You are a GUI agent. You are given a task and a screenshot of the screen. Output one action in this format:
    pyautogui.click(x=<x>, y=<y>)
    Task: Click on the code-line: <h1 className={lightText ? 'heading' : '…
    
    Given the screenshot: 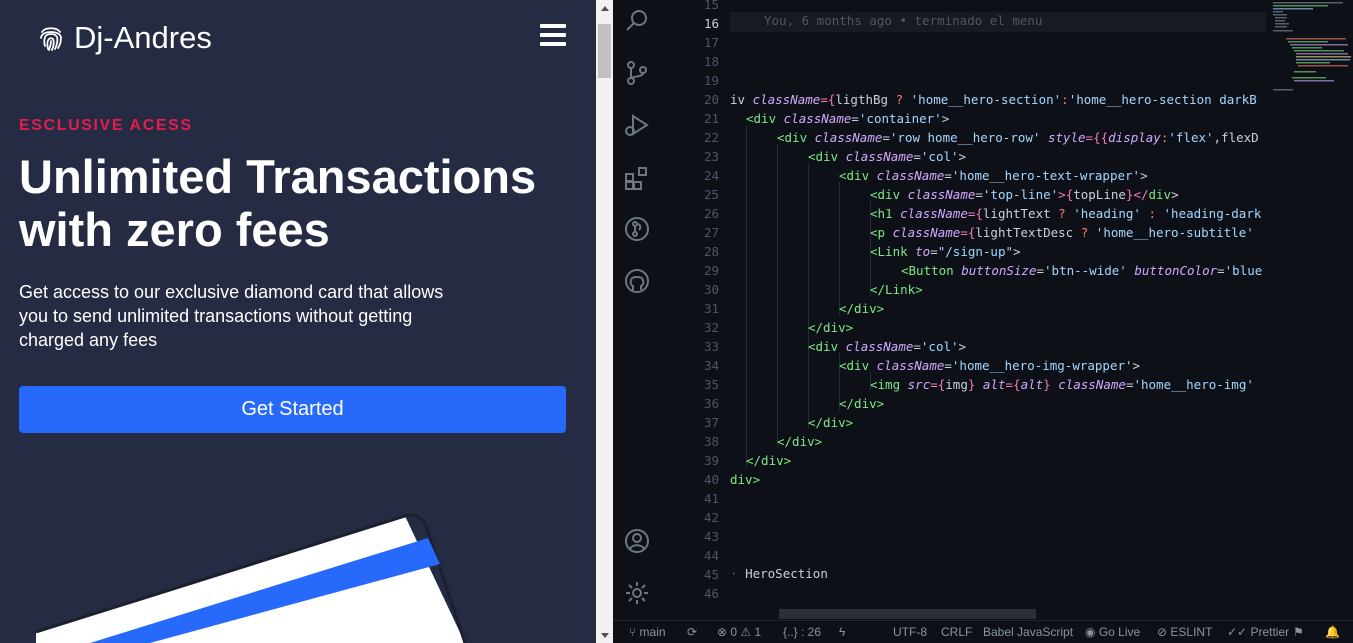 What is the action you would take?
    pyautogui.click(x=1066, y=213)
    